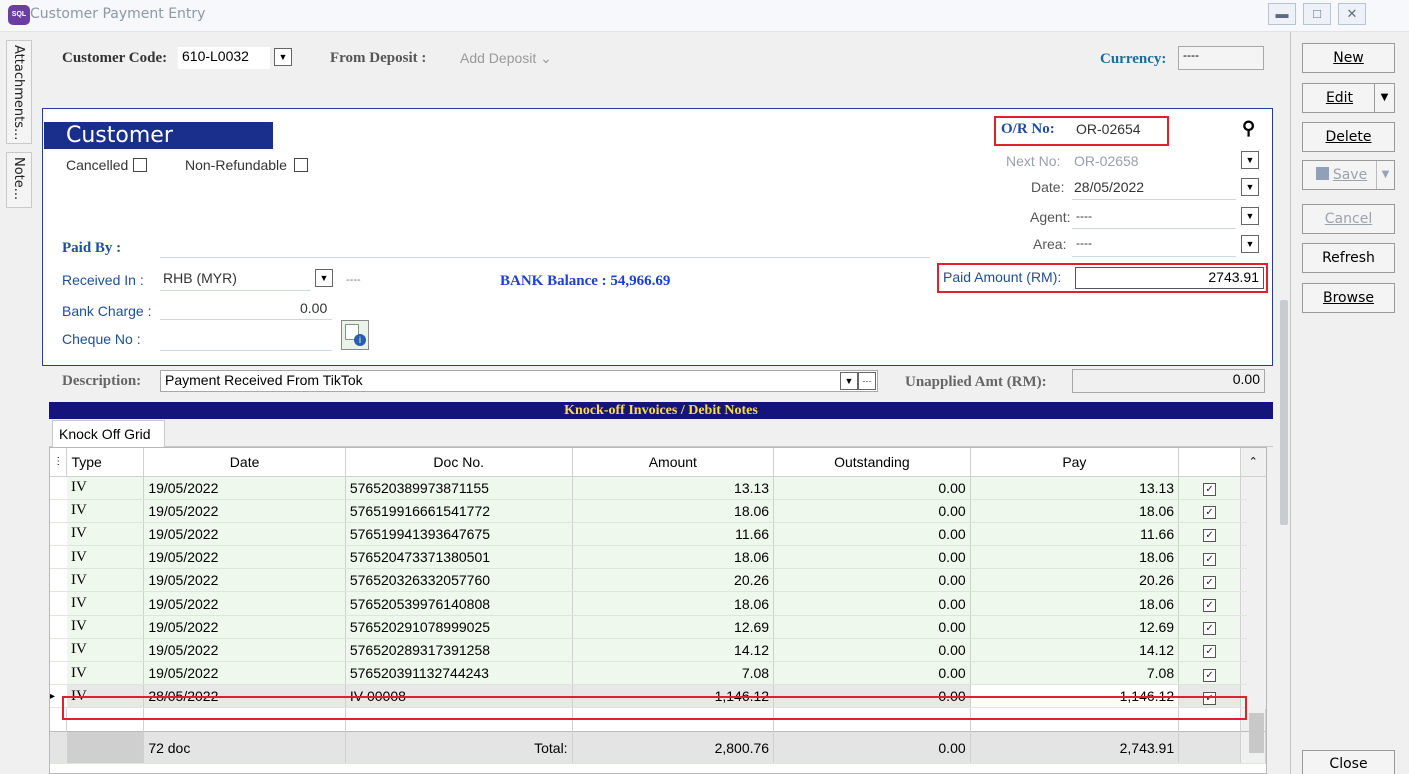  Describe the element at coordinates (867, 381) in the screenshot. I see `description-more-icon: ⋯` at that location.